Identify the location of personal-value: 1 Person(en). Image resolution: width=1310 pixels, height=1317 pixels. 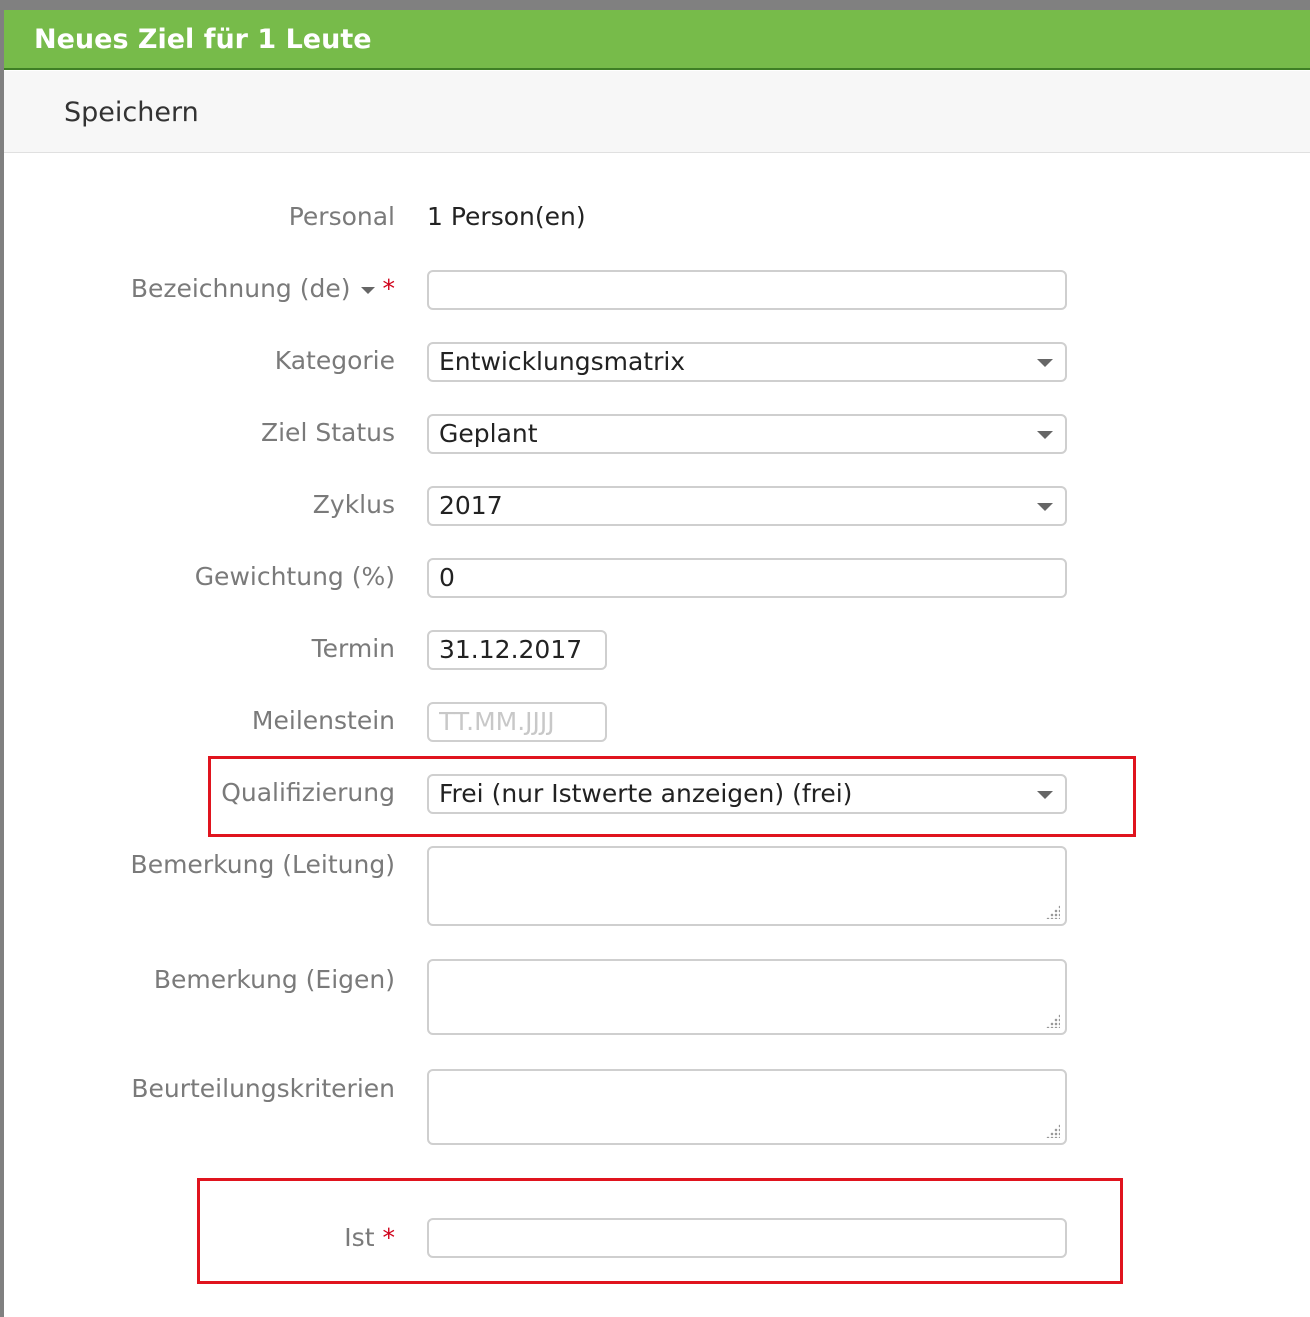
(506, 216).